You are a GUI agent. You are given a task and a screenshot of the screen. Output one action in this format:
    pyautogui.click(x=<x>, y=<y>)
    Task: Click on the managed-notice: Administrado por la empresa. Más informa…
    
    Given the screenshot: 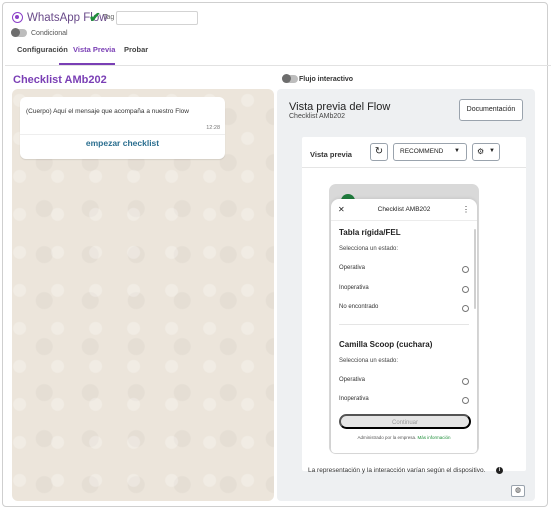 What is the action you would take?
    pyautogui.click(x=404, y=437)
    